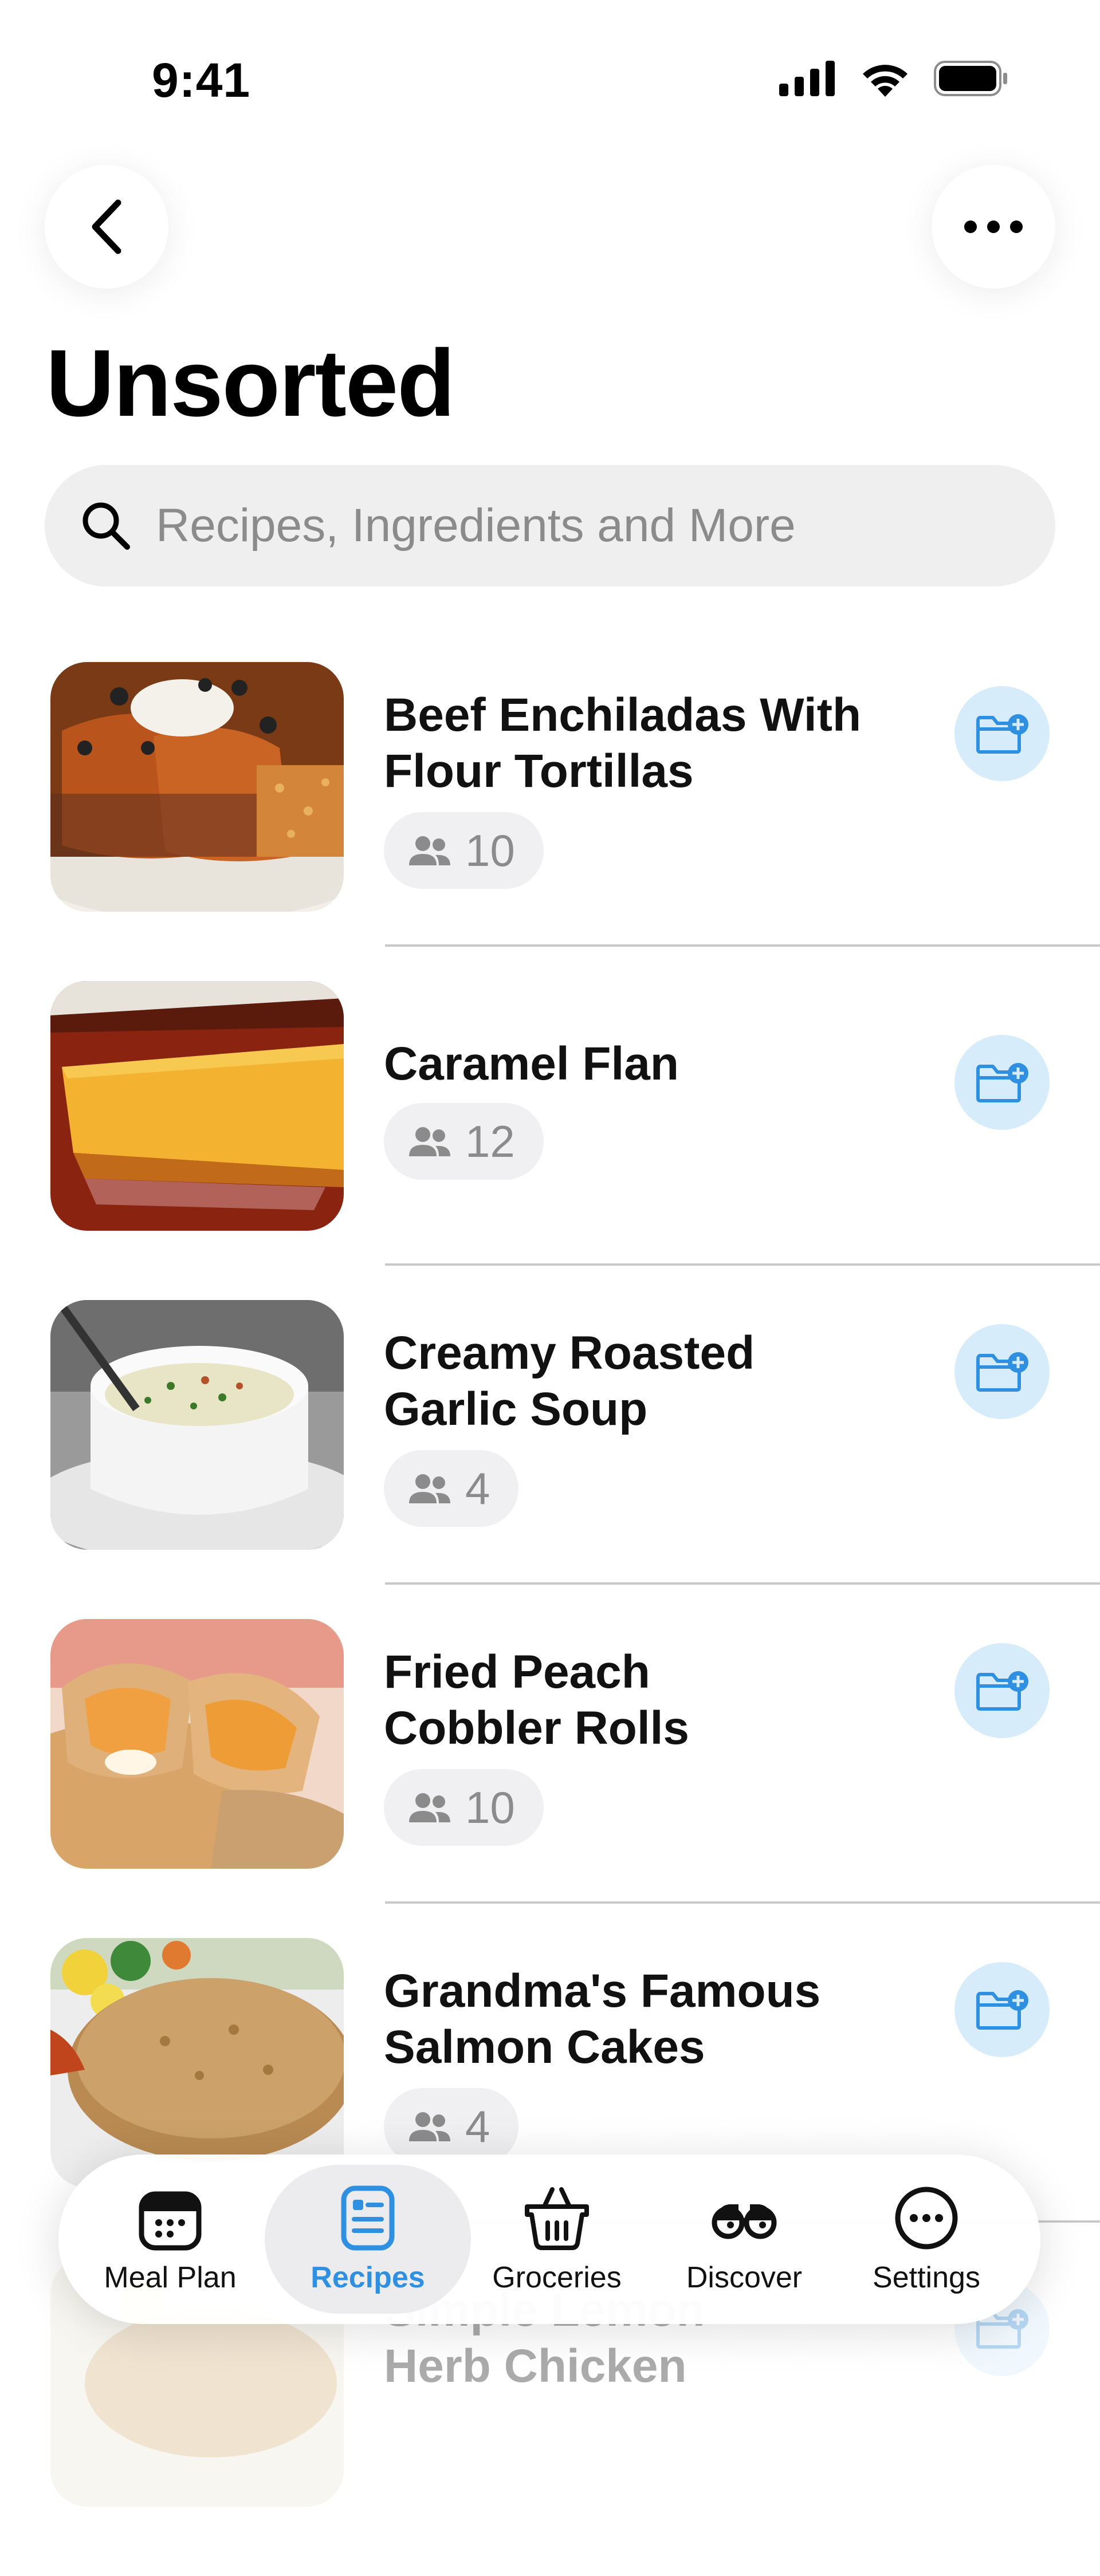 This screenshot has height=2576, width=1100. Describe the element at coordinates (531, 1064) in the screenshot. I see `recipe-title-line: Caramel Flan` at that location.